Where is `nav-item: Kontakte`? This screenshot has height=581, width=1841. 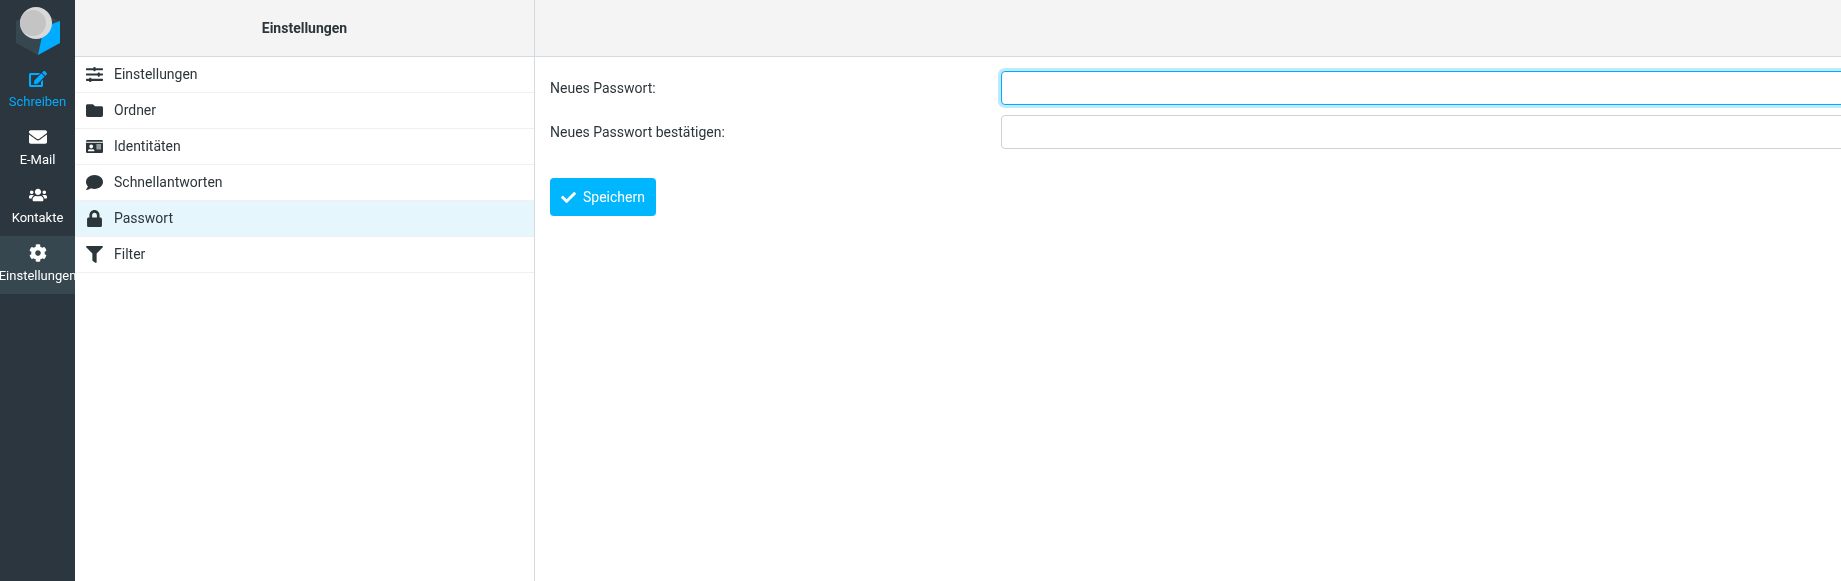 nav-item: Kontakte is located at coordinates (37, 207).